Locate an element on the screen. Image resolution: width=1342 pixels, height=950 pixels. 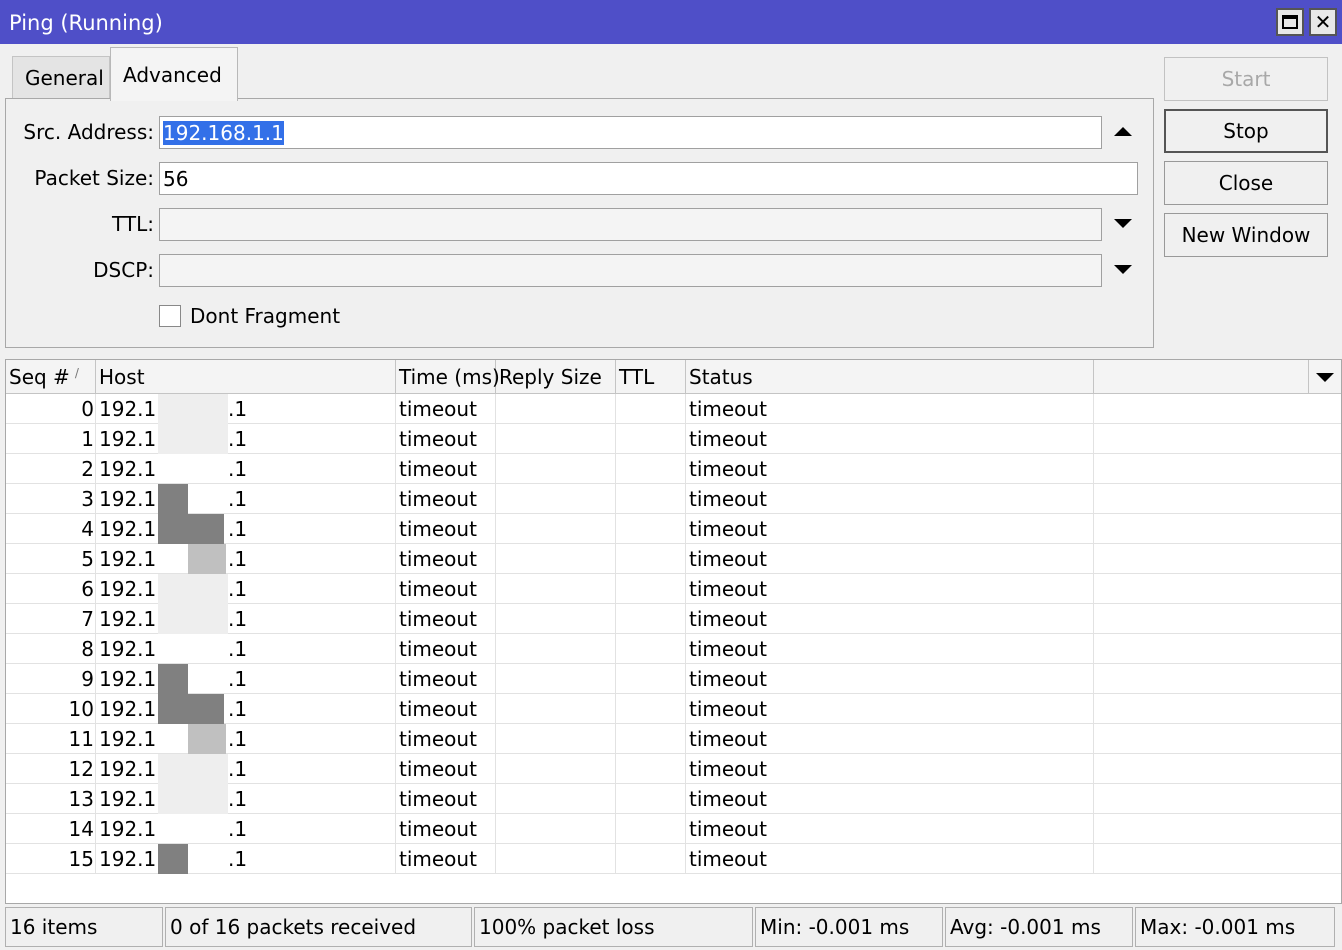
ttl-label: TTL: is located at coordinates (133, 224).